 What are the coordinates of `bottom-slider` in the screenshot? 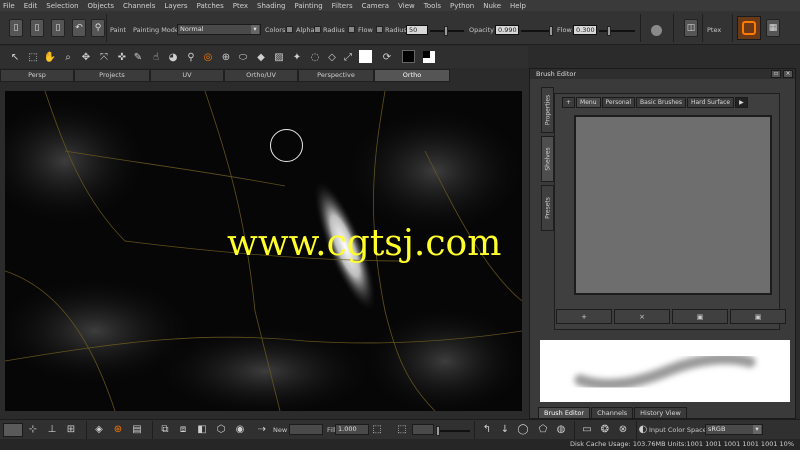 It's located at (453, 431).